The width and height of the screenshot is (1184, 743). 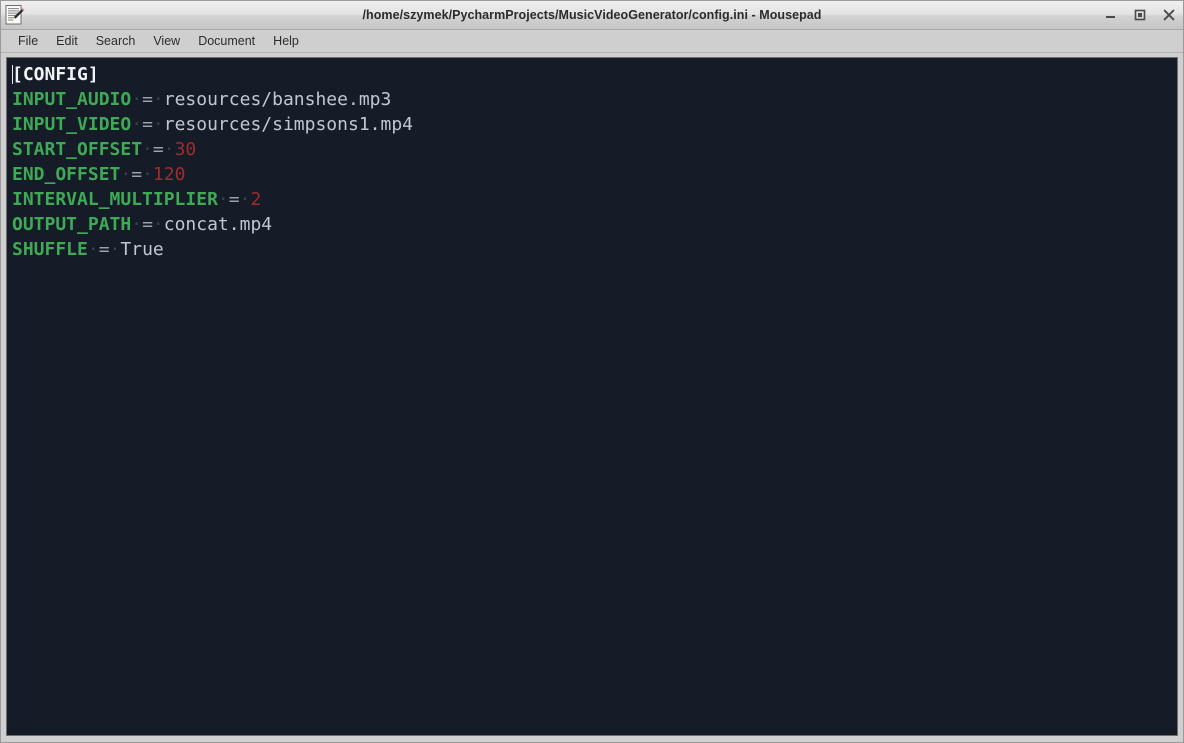 What do you see at coordinates (72, 124) in the screenshot?
I see `config-key-token: INPUT_VIDEO` at bounding box center [72, 124].